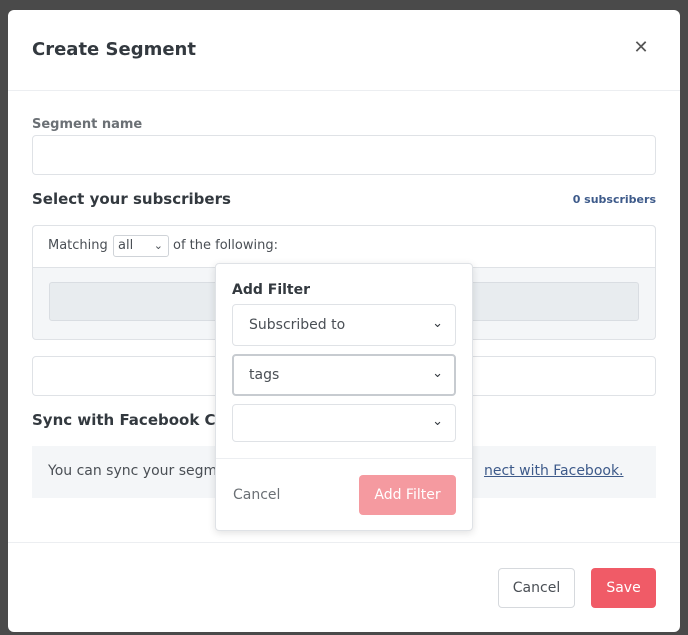 This screenshot has height=635, width=688. What do you see at coordinates (344, 155) in the screenshot?
I see `segment-name-input` at bounding box center [344, 155].